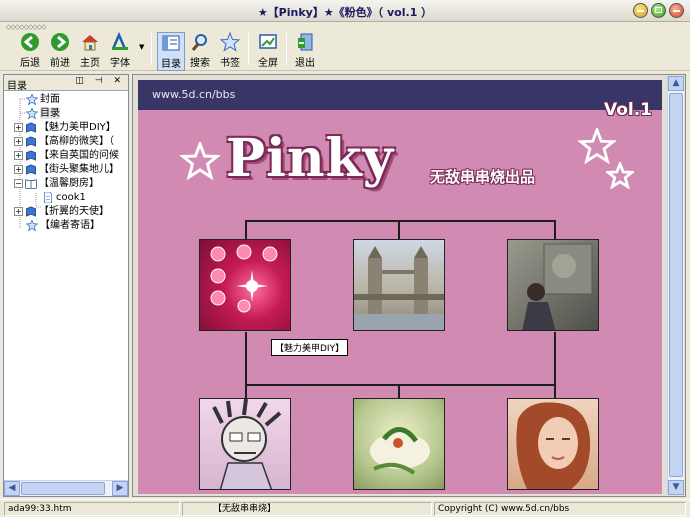  I want to click on tree-item-uk: + 【来自英国的问候, so click(66, 156).